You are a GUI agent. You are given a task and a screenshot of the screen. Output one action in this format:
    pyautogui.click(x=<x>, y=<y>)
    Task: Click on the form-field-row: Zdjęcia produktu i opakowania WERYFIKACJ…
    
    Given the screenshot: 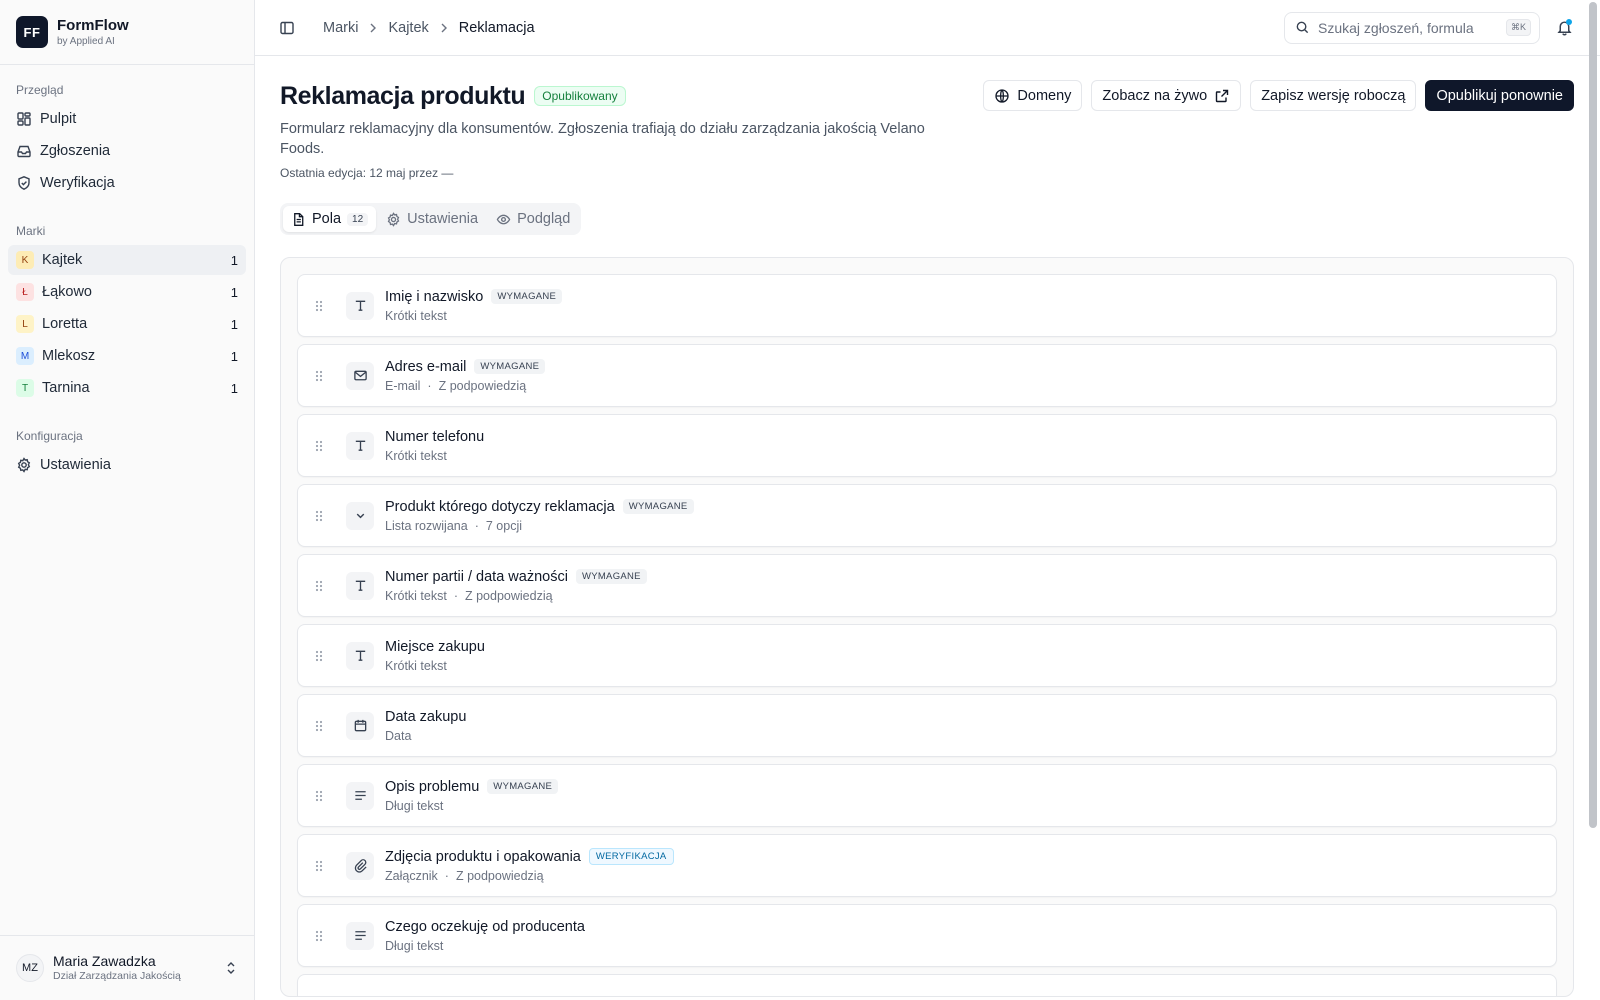 What is the action you would take?
    pyautogui.click(x=927, y=865)
    